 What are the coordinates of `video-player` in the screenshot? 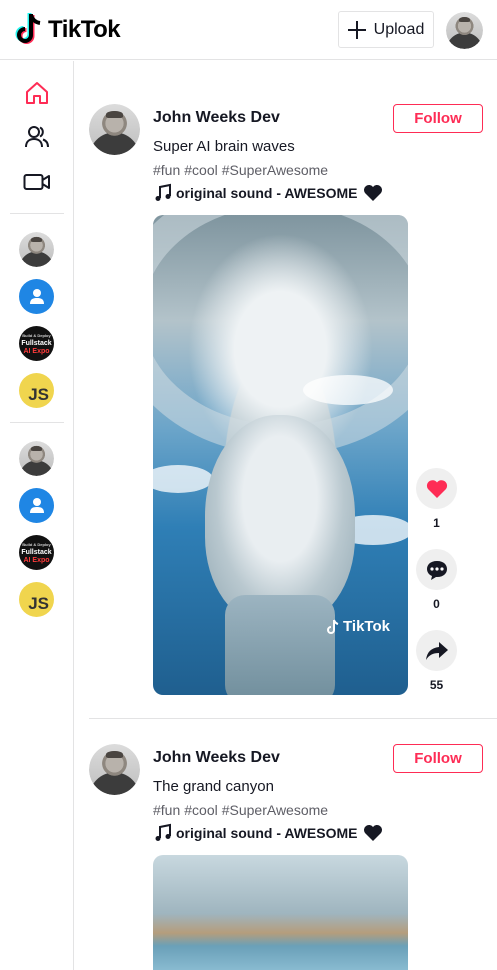 It's located at (280, 912).